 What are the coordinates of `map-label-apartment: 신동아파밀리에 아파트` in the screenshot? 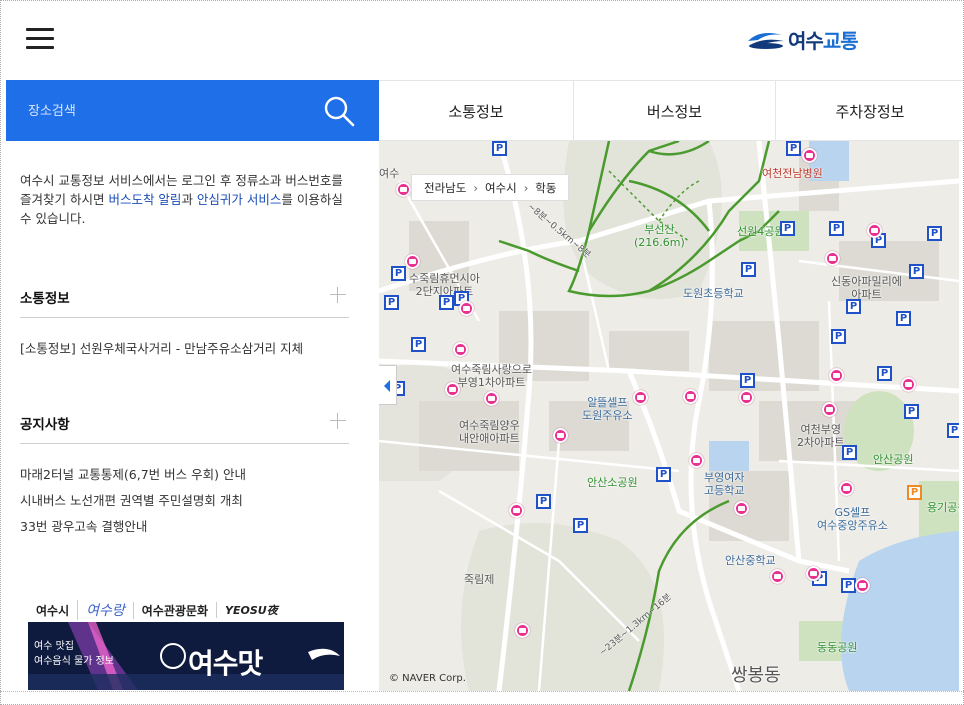 It's located at (866, 288).